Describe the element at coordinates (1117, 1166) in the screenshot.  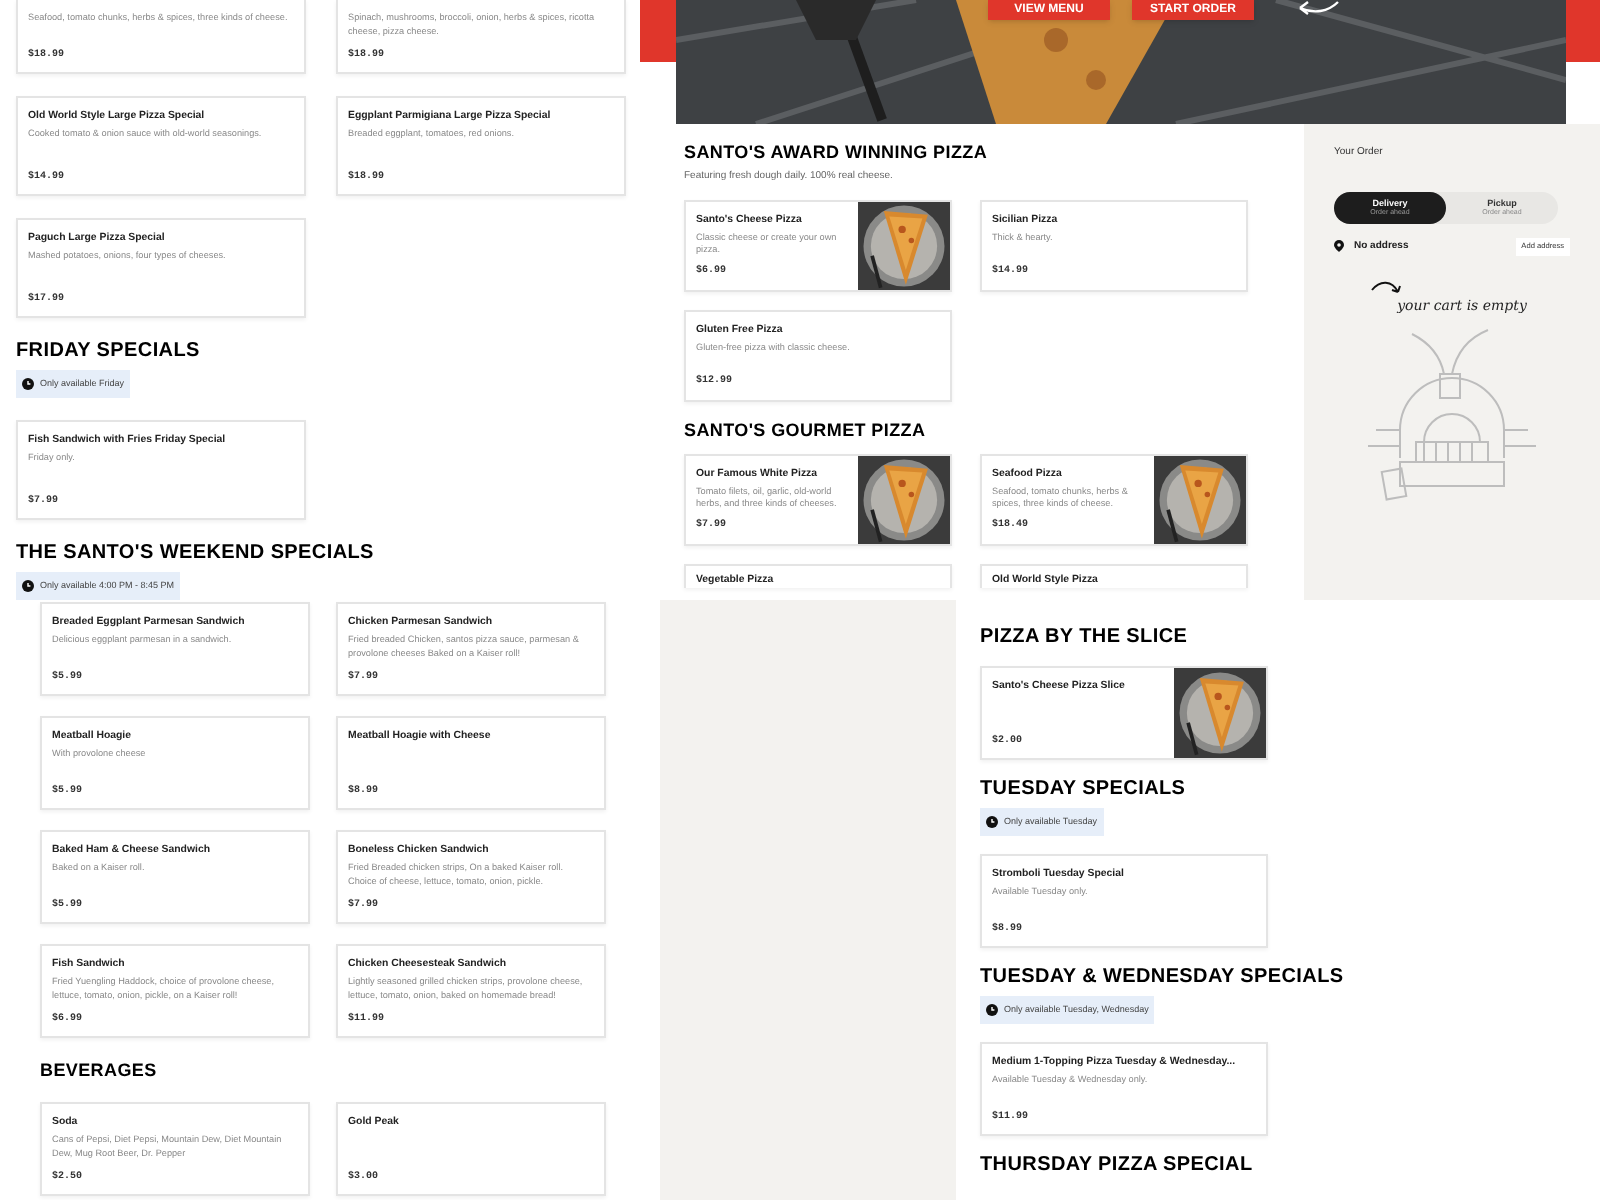
I see `section-heading: THURSDAY PIZZA SPECIAL` at that location.